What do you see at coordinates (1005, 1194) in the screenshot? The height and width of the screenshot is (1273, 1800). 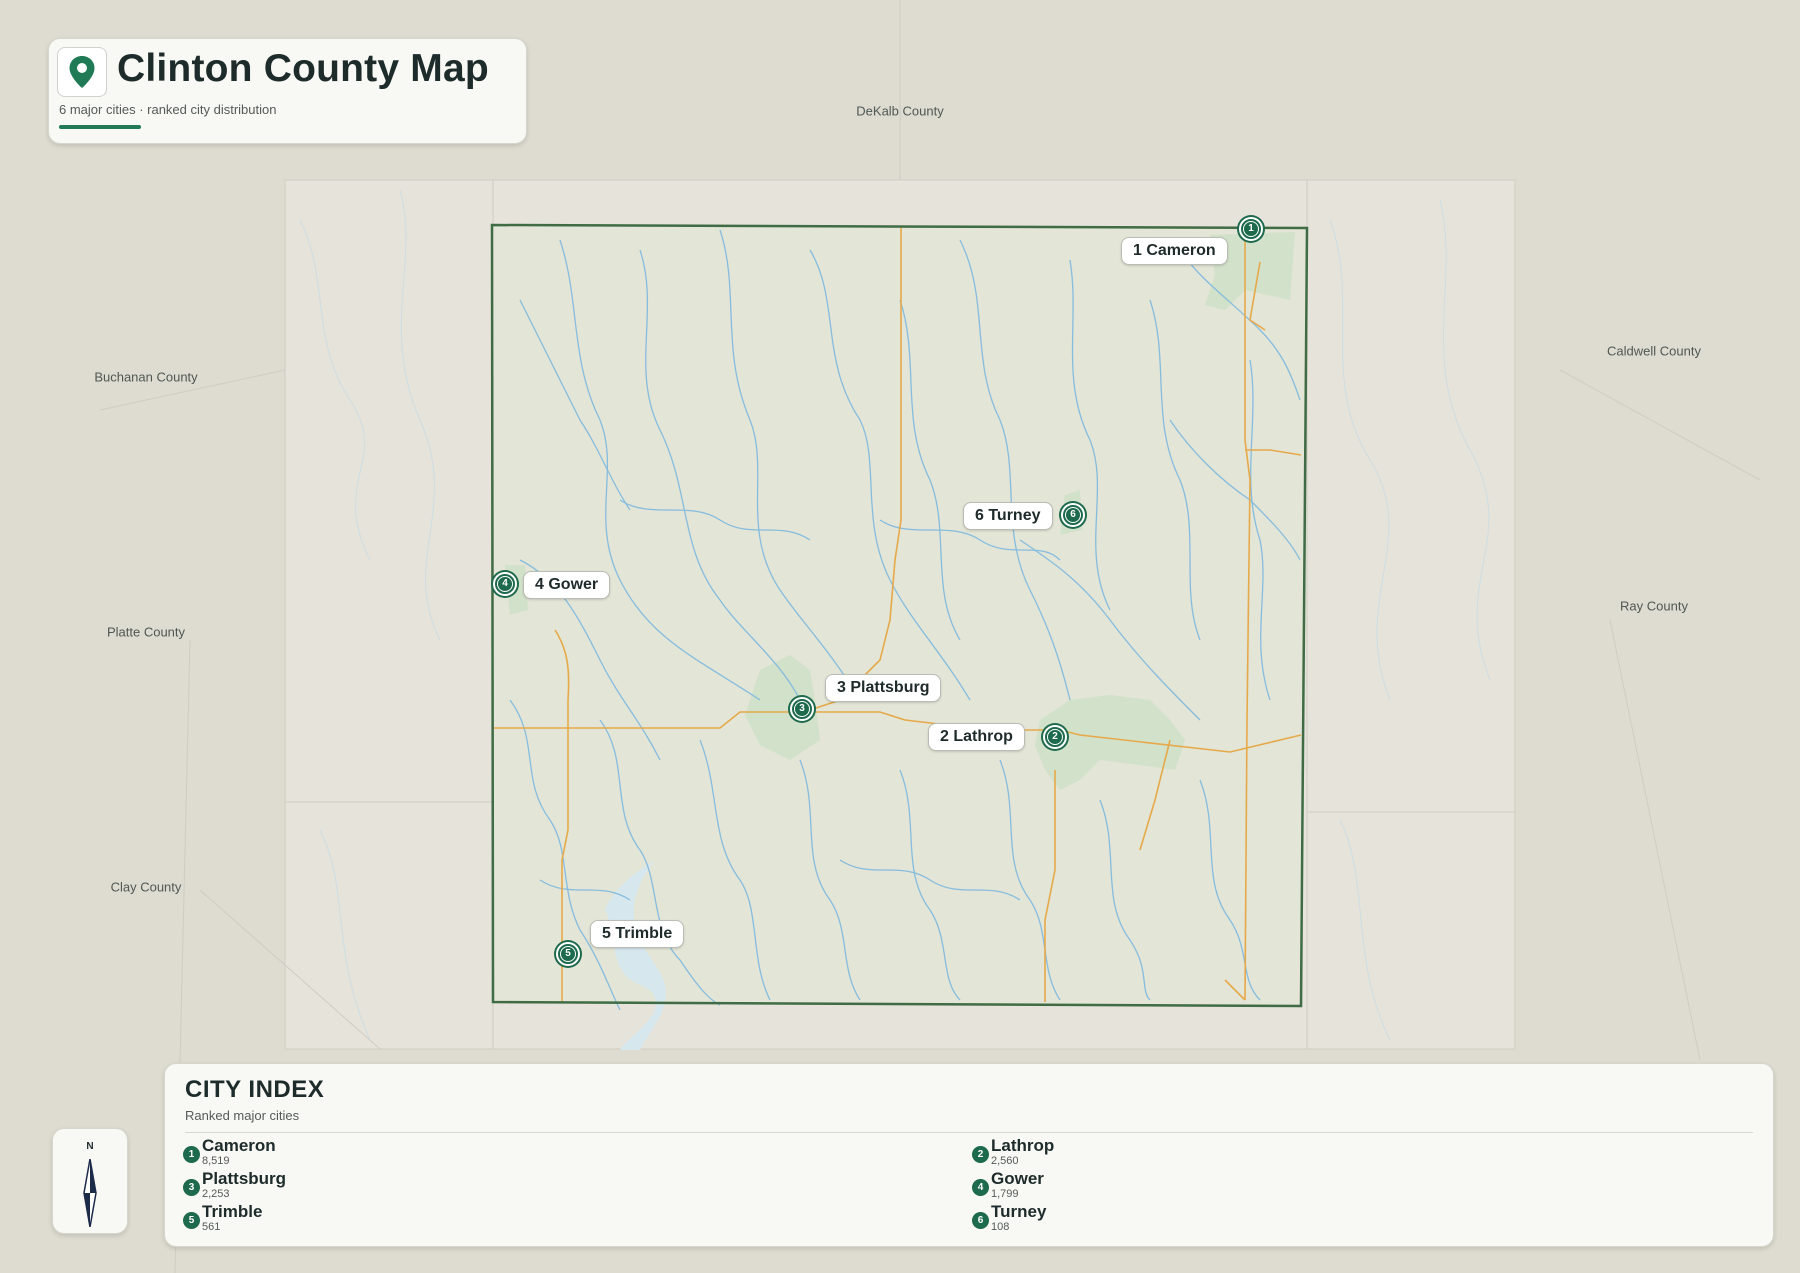 I see `index-city-population: 1,799` at bounding box center [1005, 1194].